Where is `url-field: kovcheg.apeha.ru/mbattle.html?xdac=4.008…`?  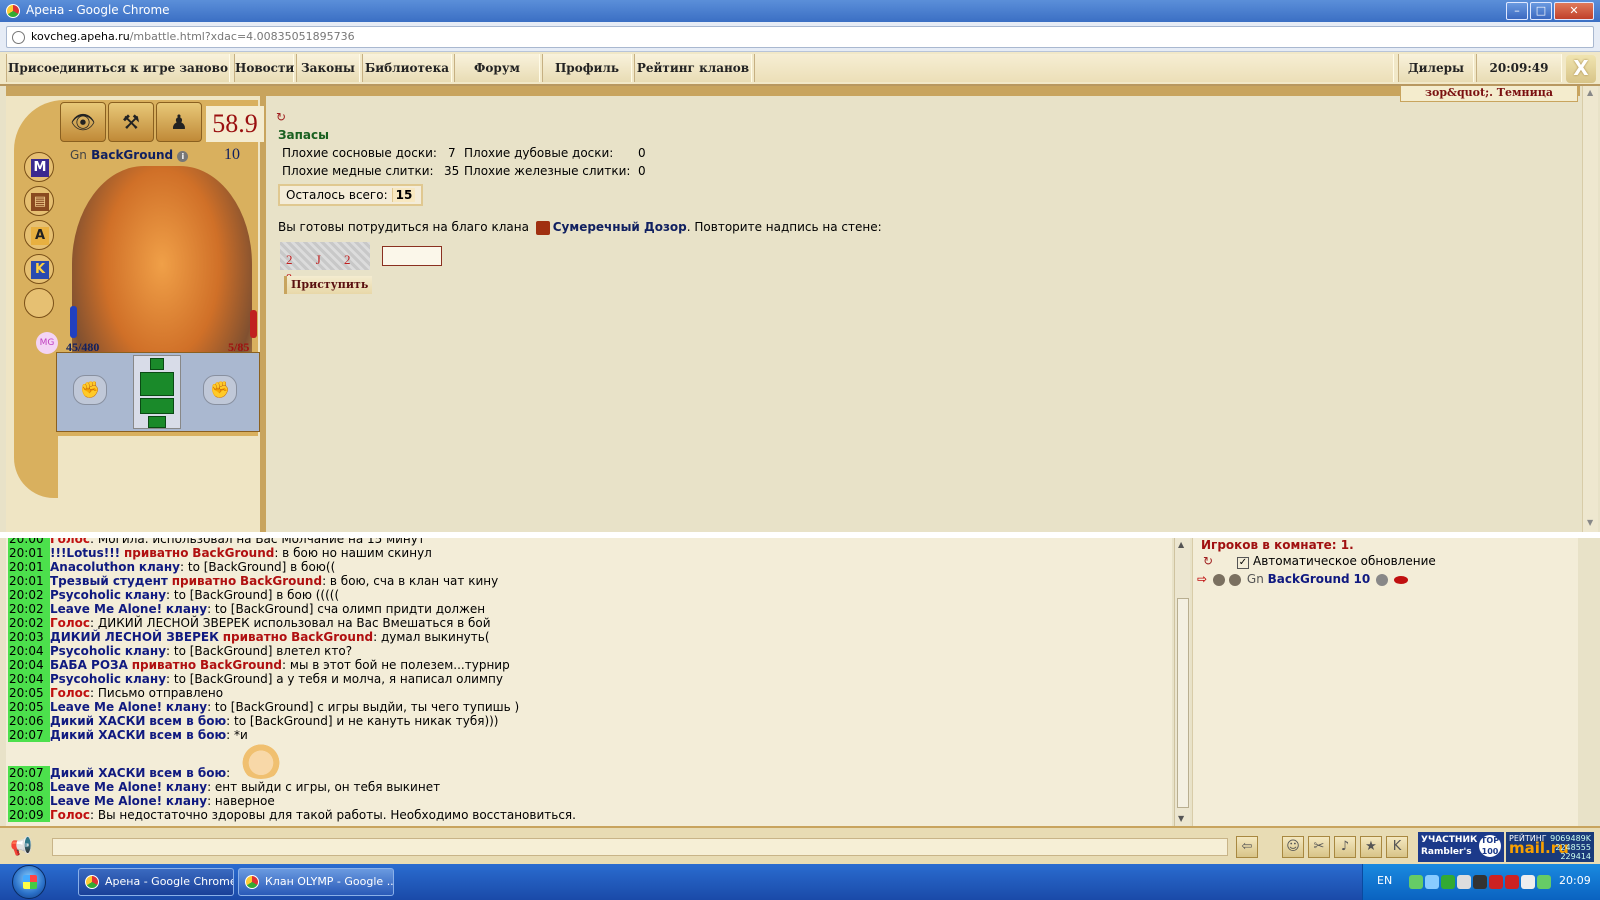
url-field: kovcheg.apeha.ru/mbattle.html?xdac=4.008… is located at coordinates (800, 37).